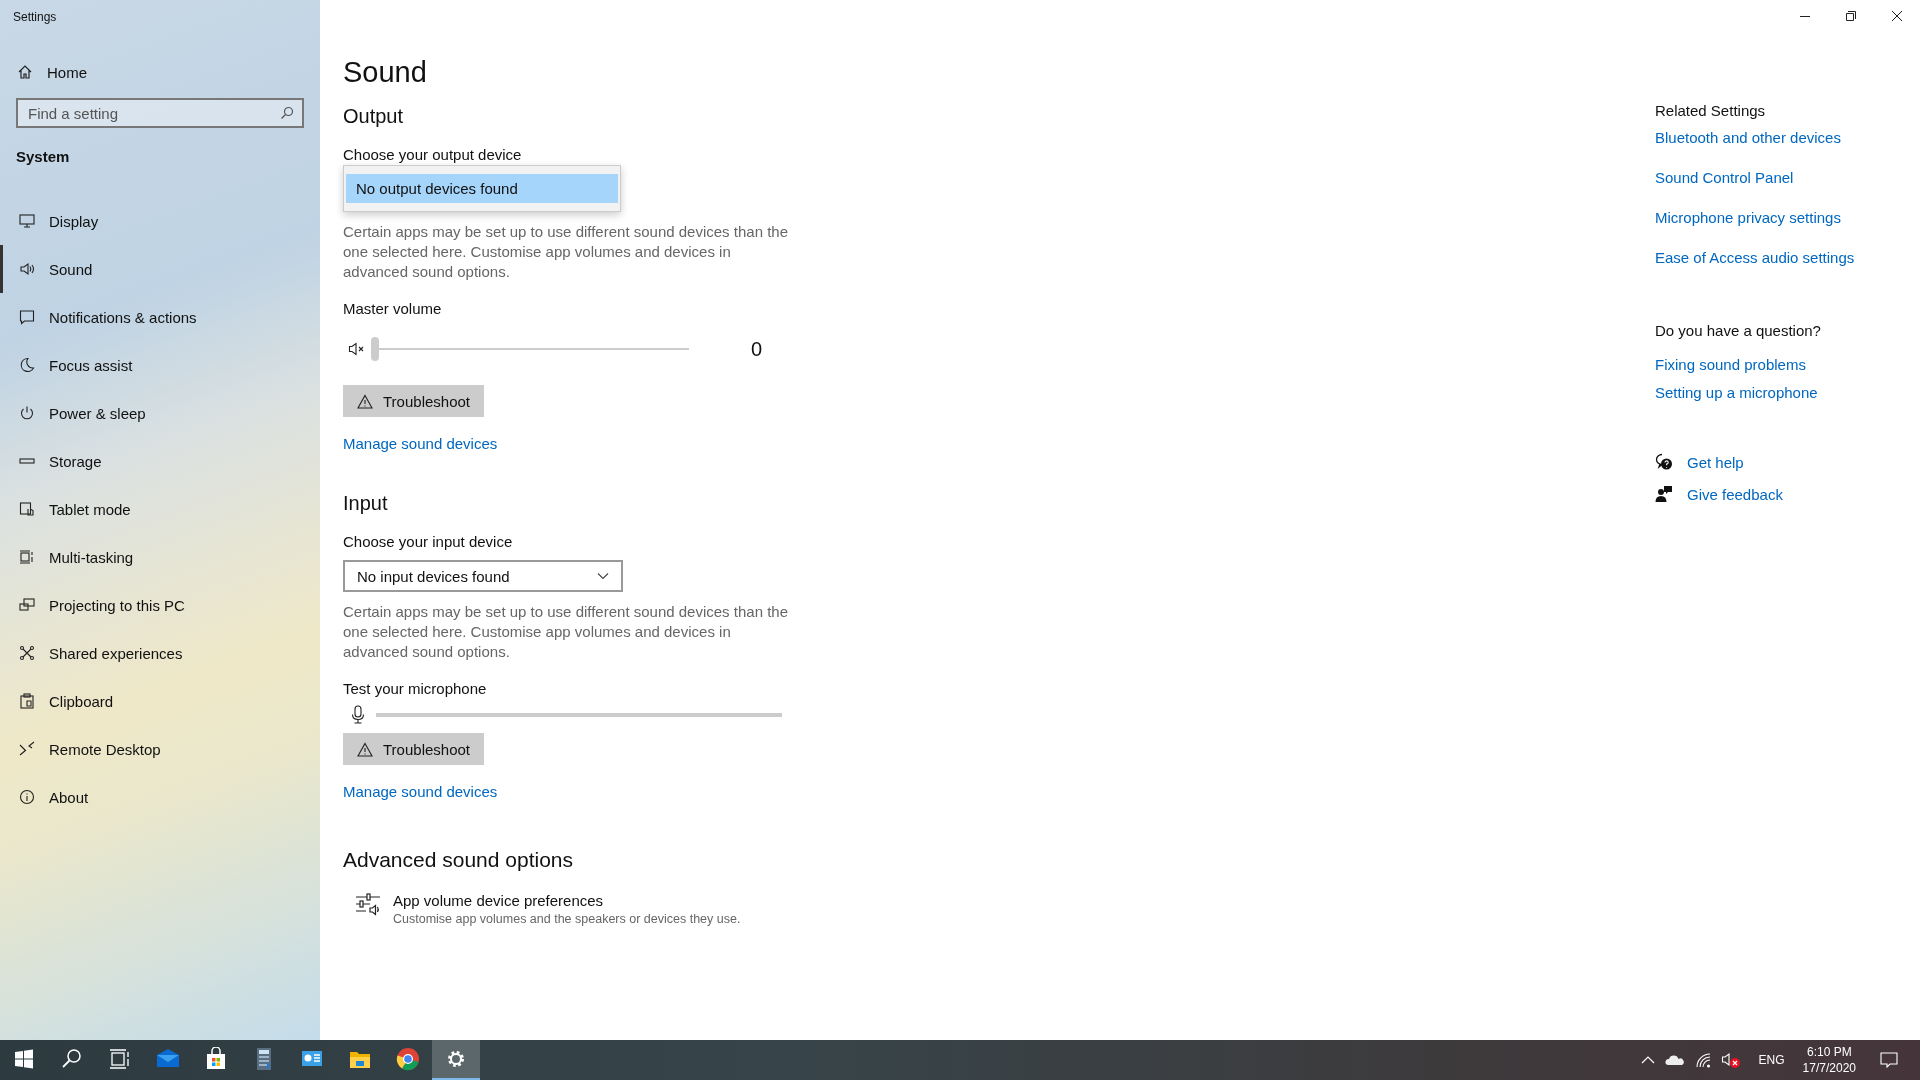  I want to click on volume-value: 0, so click(757, 349).